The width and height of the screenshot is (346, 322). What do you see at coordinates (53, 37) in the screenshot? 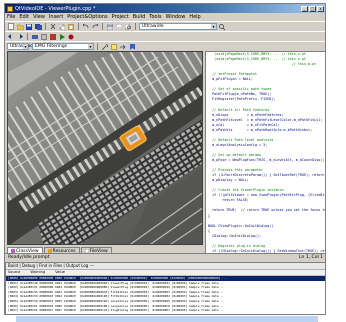
I see `stop-build-icon` at bounding box center [53, 37].